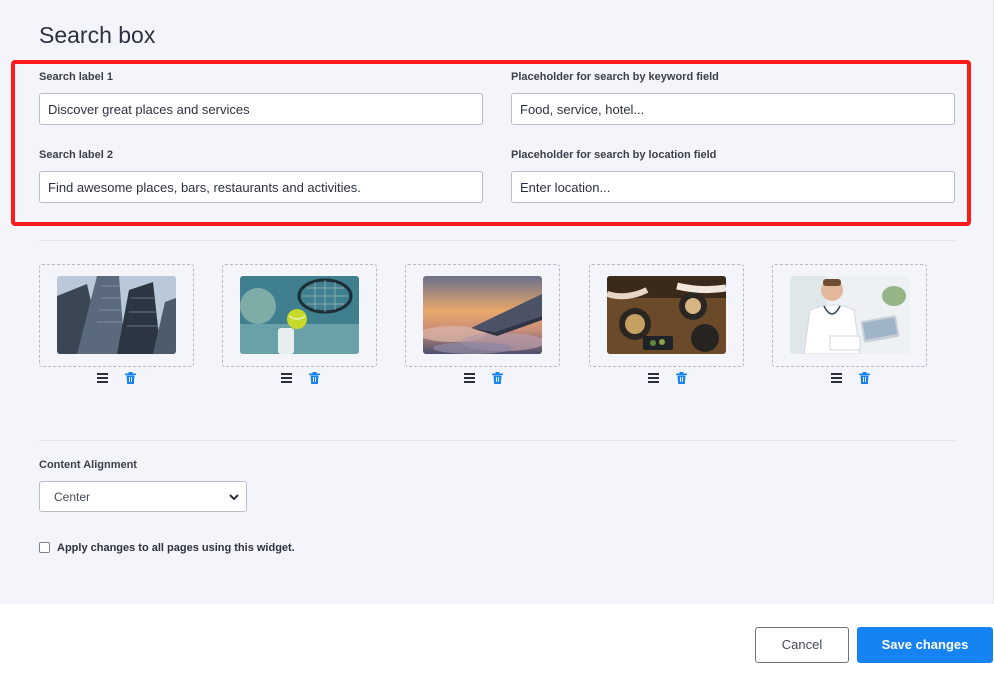 This screenshot has width=994, height=679. Describe the element at coordinates (261, 109) in the screenshot. I see `search-label-1-input` at that location.